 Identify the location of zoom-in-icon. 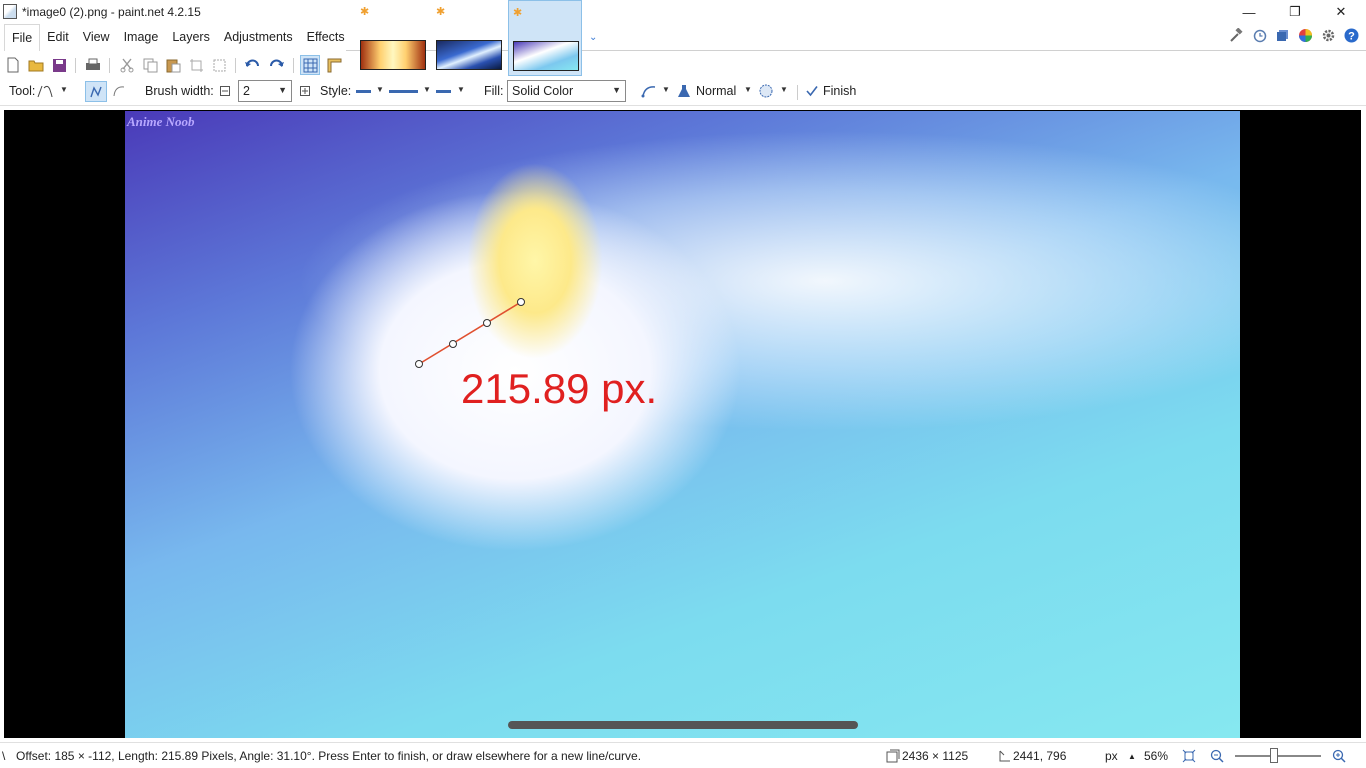
(1339, 756).